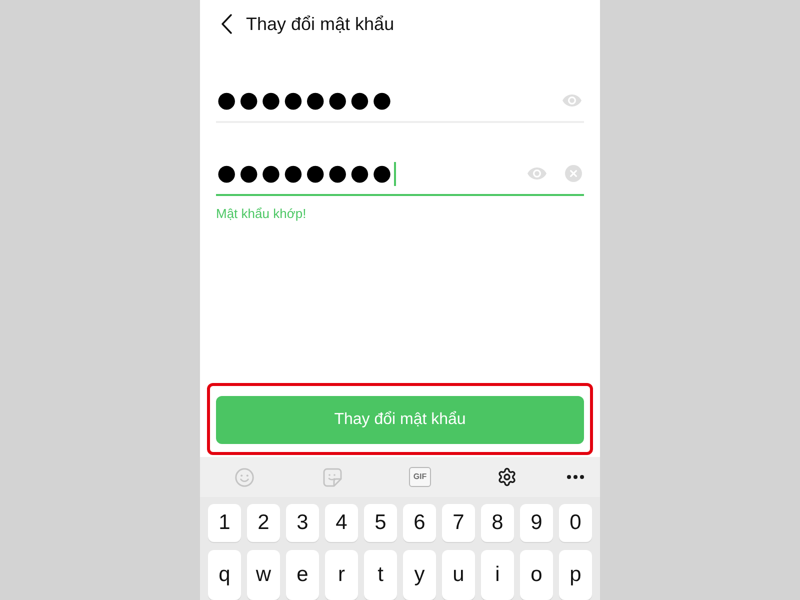 The height and width of the screenshot is (600, 800). I want to click on keyboard-key: 7, so click(458, 523).